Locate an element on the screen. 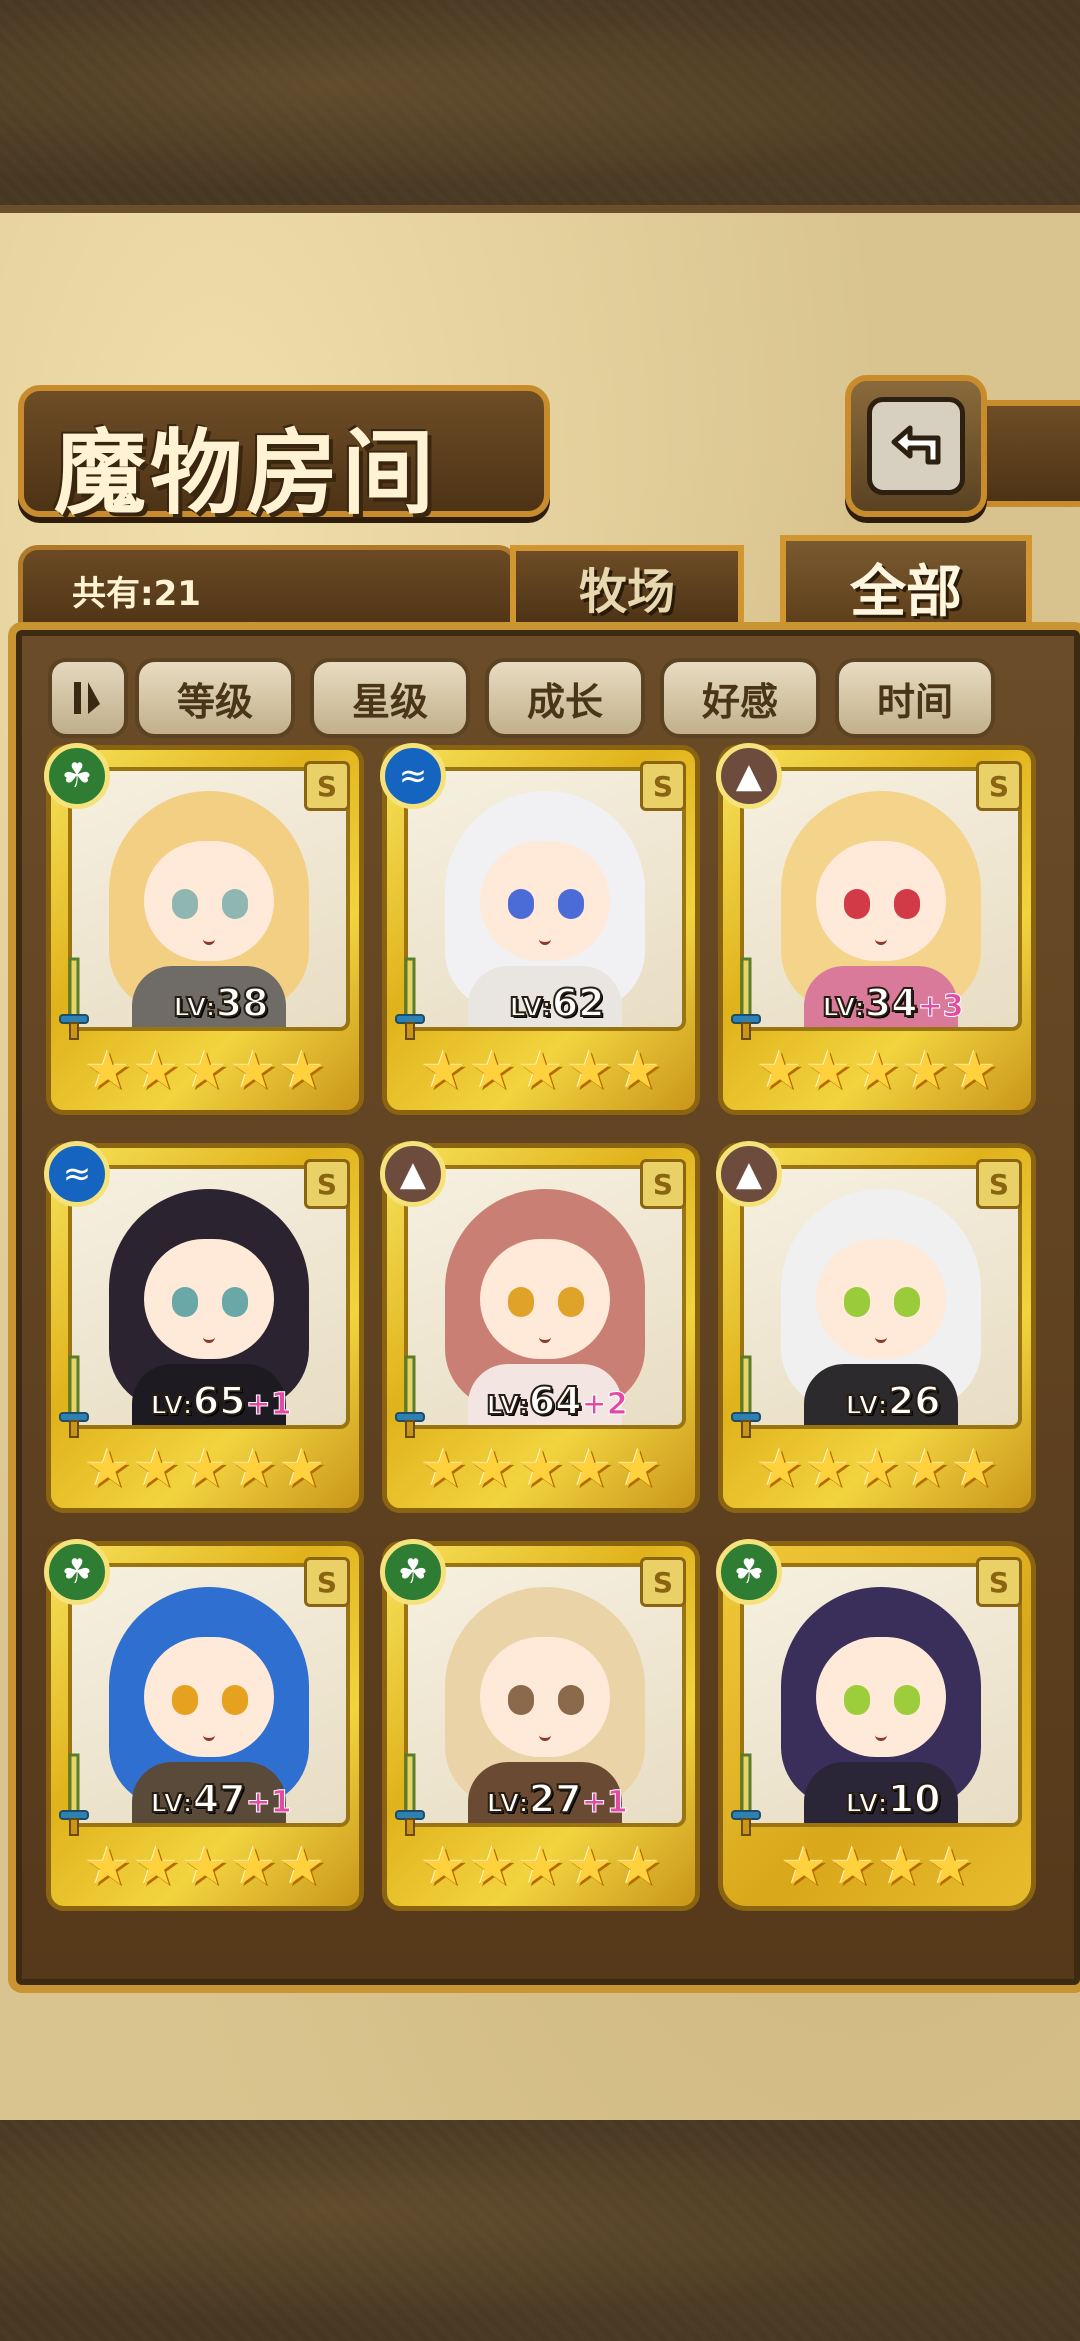 The height and width of the screenshot is (2341, 1080). level-bonus: +2 is located at coordinates (604, 1405).